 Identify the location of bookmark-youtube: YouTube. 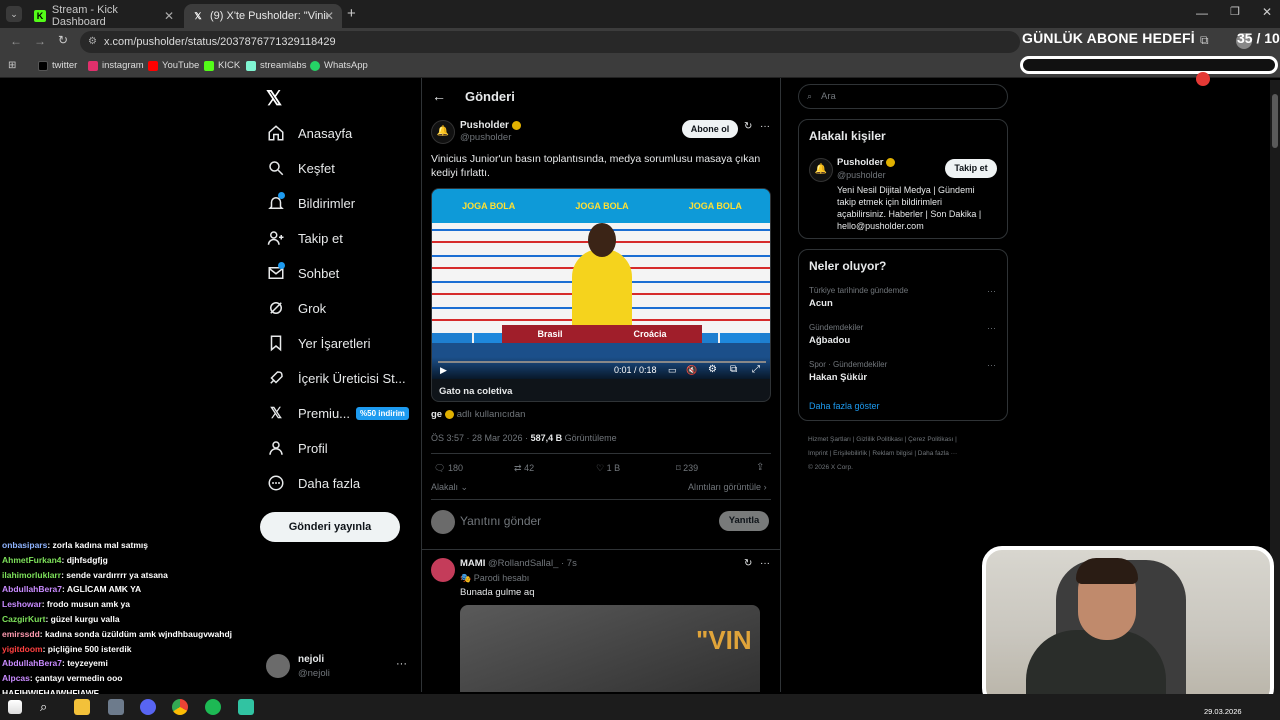
(173, 65).